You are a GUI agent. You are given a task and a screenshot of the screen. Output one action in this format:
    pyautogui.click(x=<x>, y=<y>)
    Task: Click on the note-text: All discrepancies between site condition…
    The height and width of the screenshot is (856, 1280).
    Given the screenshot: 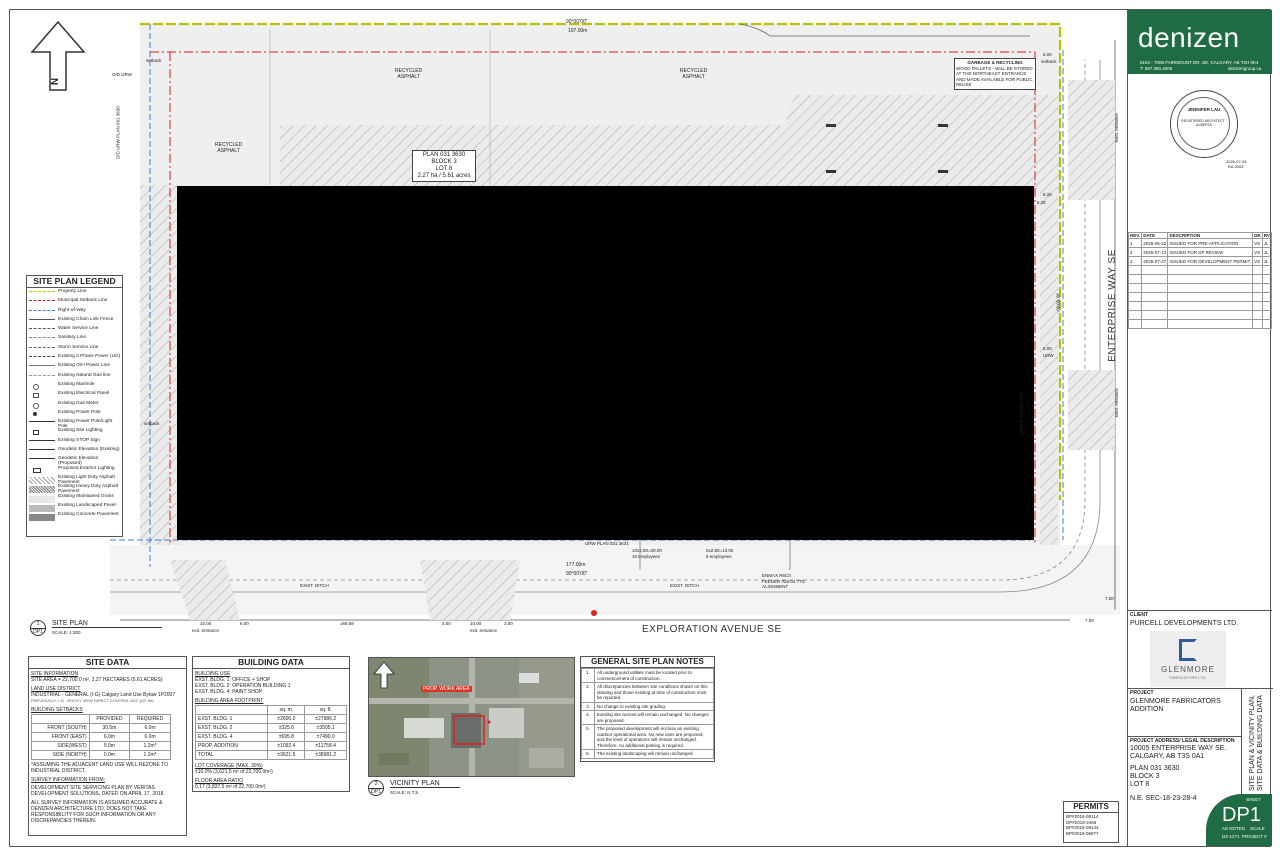 What is the action you would take?
    pyautogui.click(x=654, y=692)
    